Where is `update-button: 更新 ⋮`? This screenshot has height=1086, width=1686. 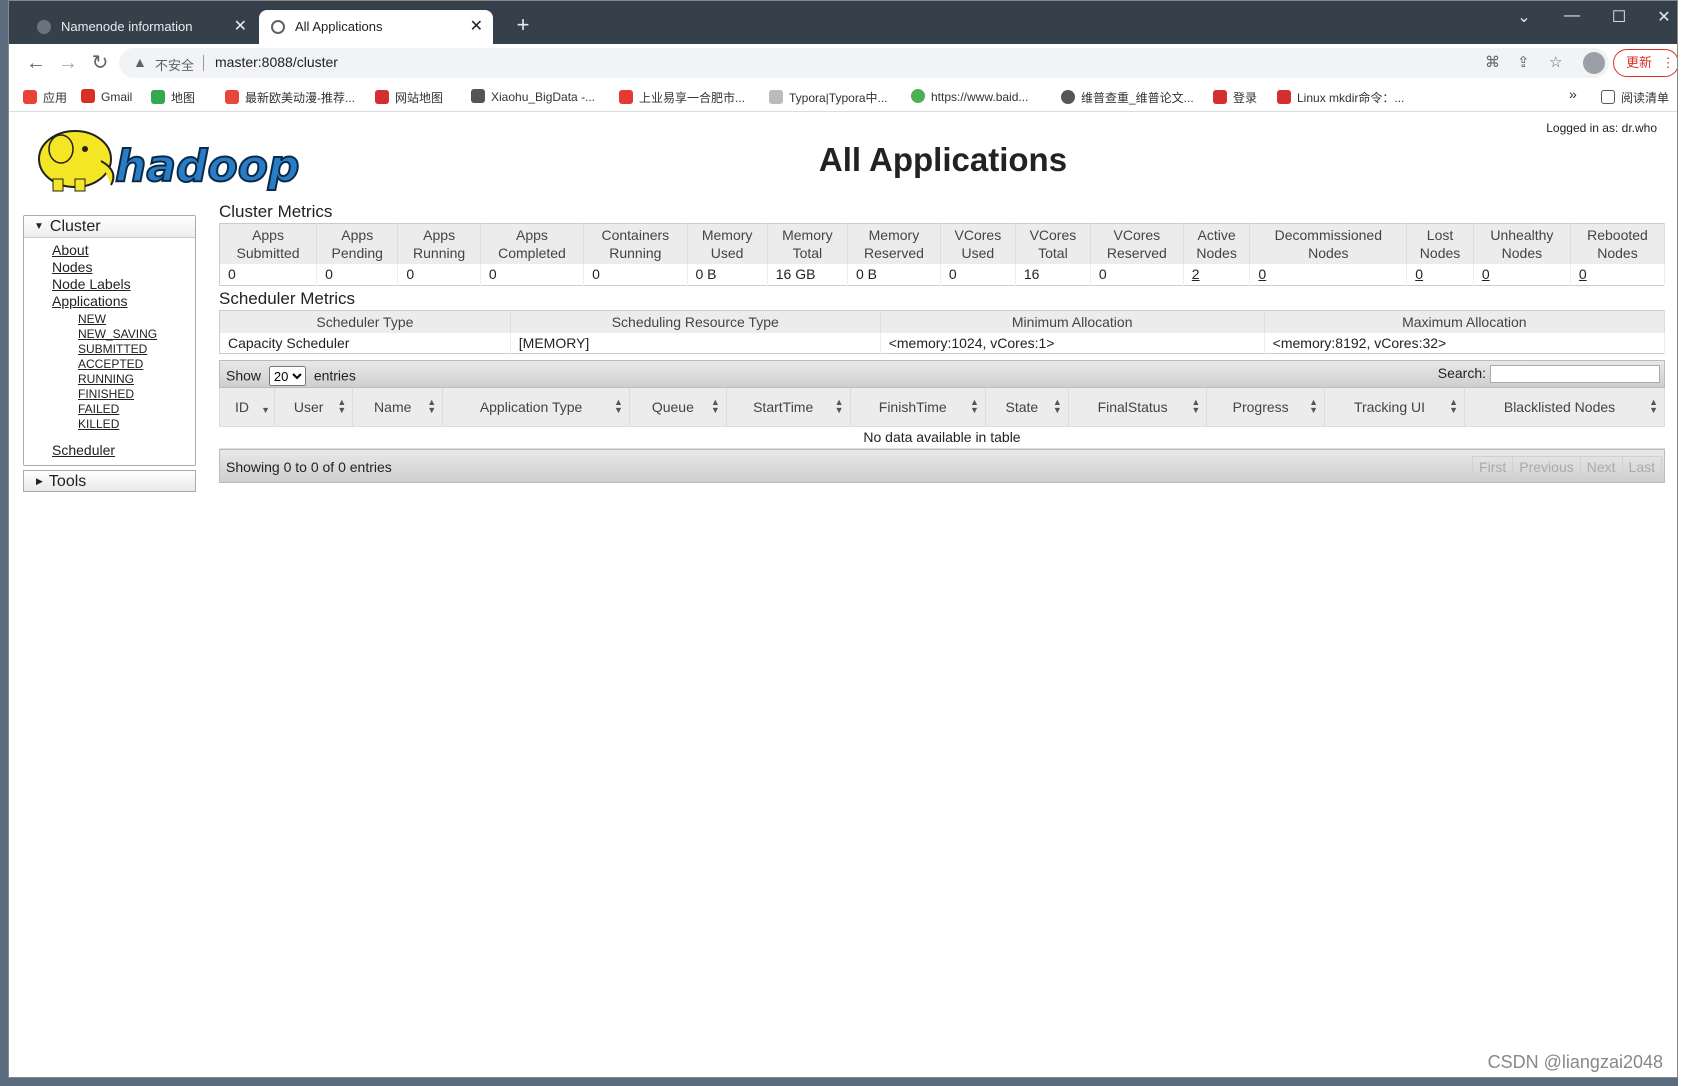 update-button: 更新 ⋮ is located at coordinates (1645, 63).